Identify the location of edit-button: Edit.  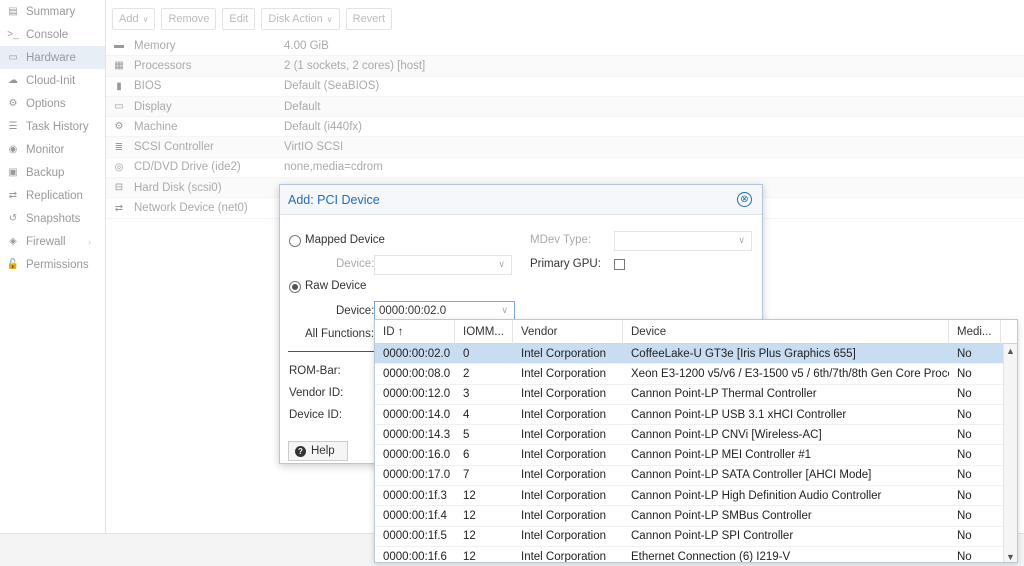
(239, 19).